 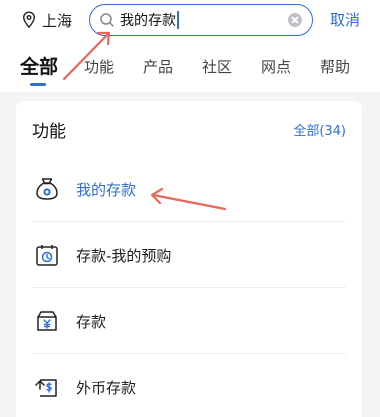 I want to click on view-all-link: 全部(34), so click(x=319, y=129).